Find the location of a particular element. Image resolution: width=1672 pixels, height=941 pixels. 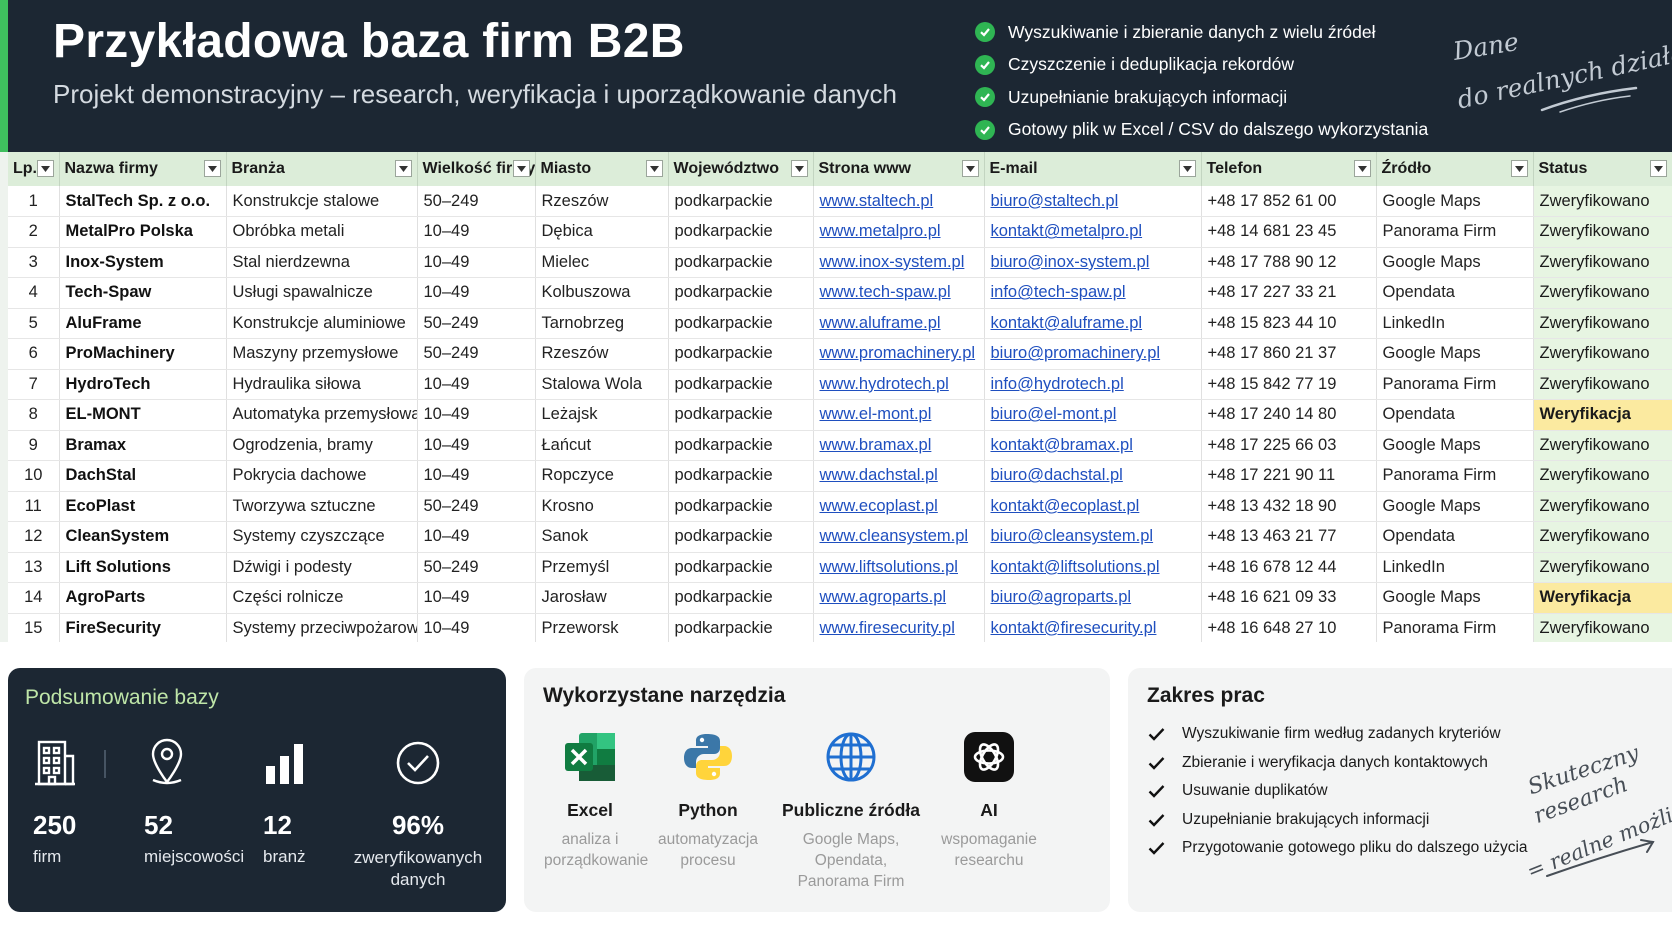

column-header-city: Miasto is located at coordinates (602, 169).